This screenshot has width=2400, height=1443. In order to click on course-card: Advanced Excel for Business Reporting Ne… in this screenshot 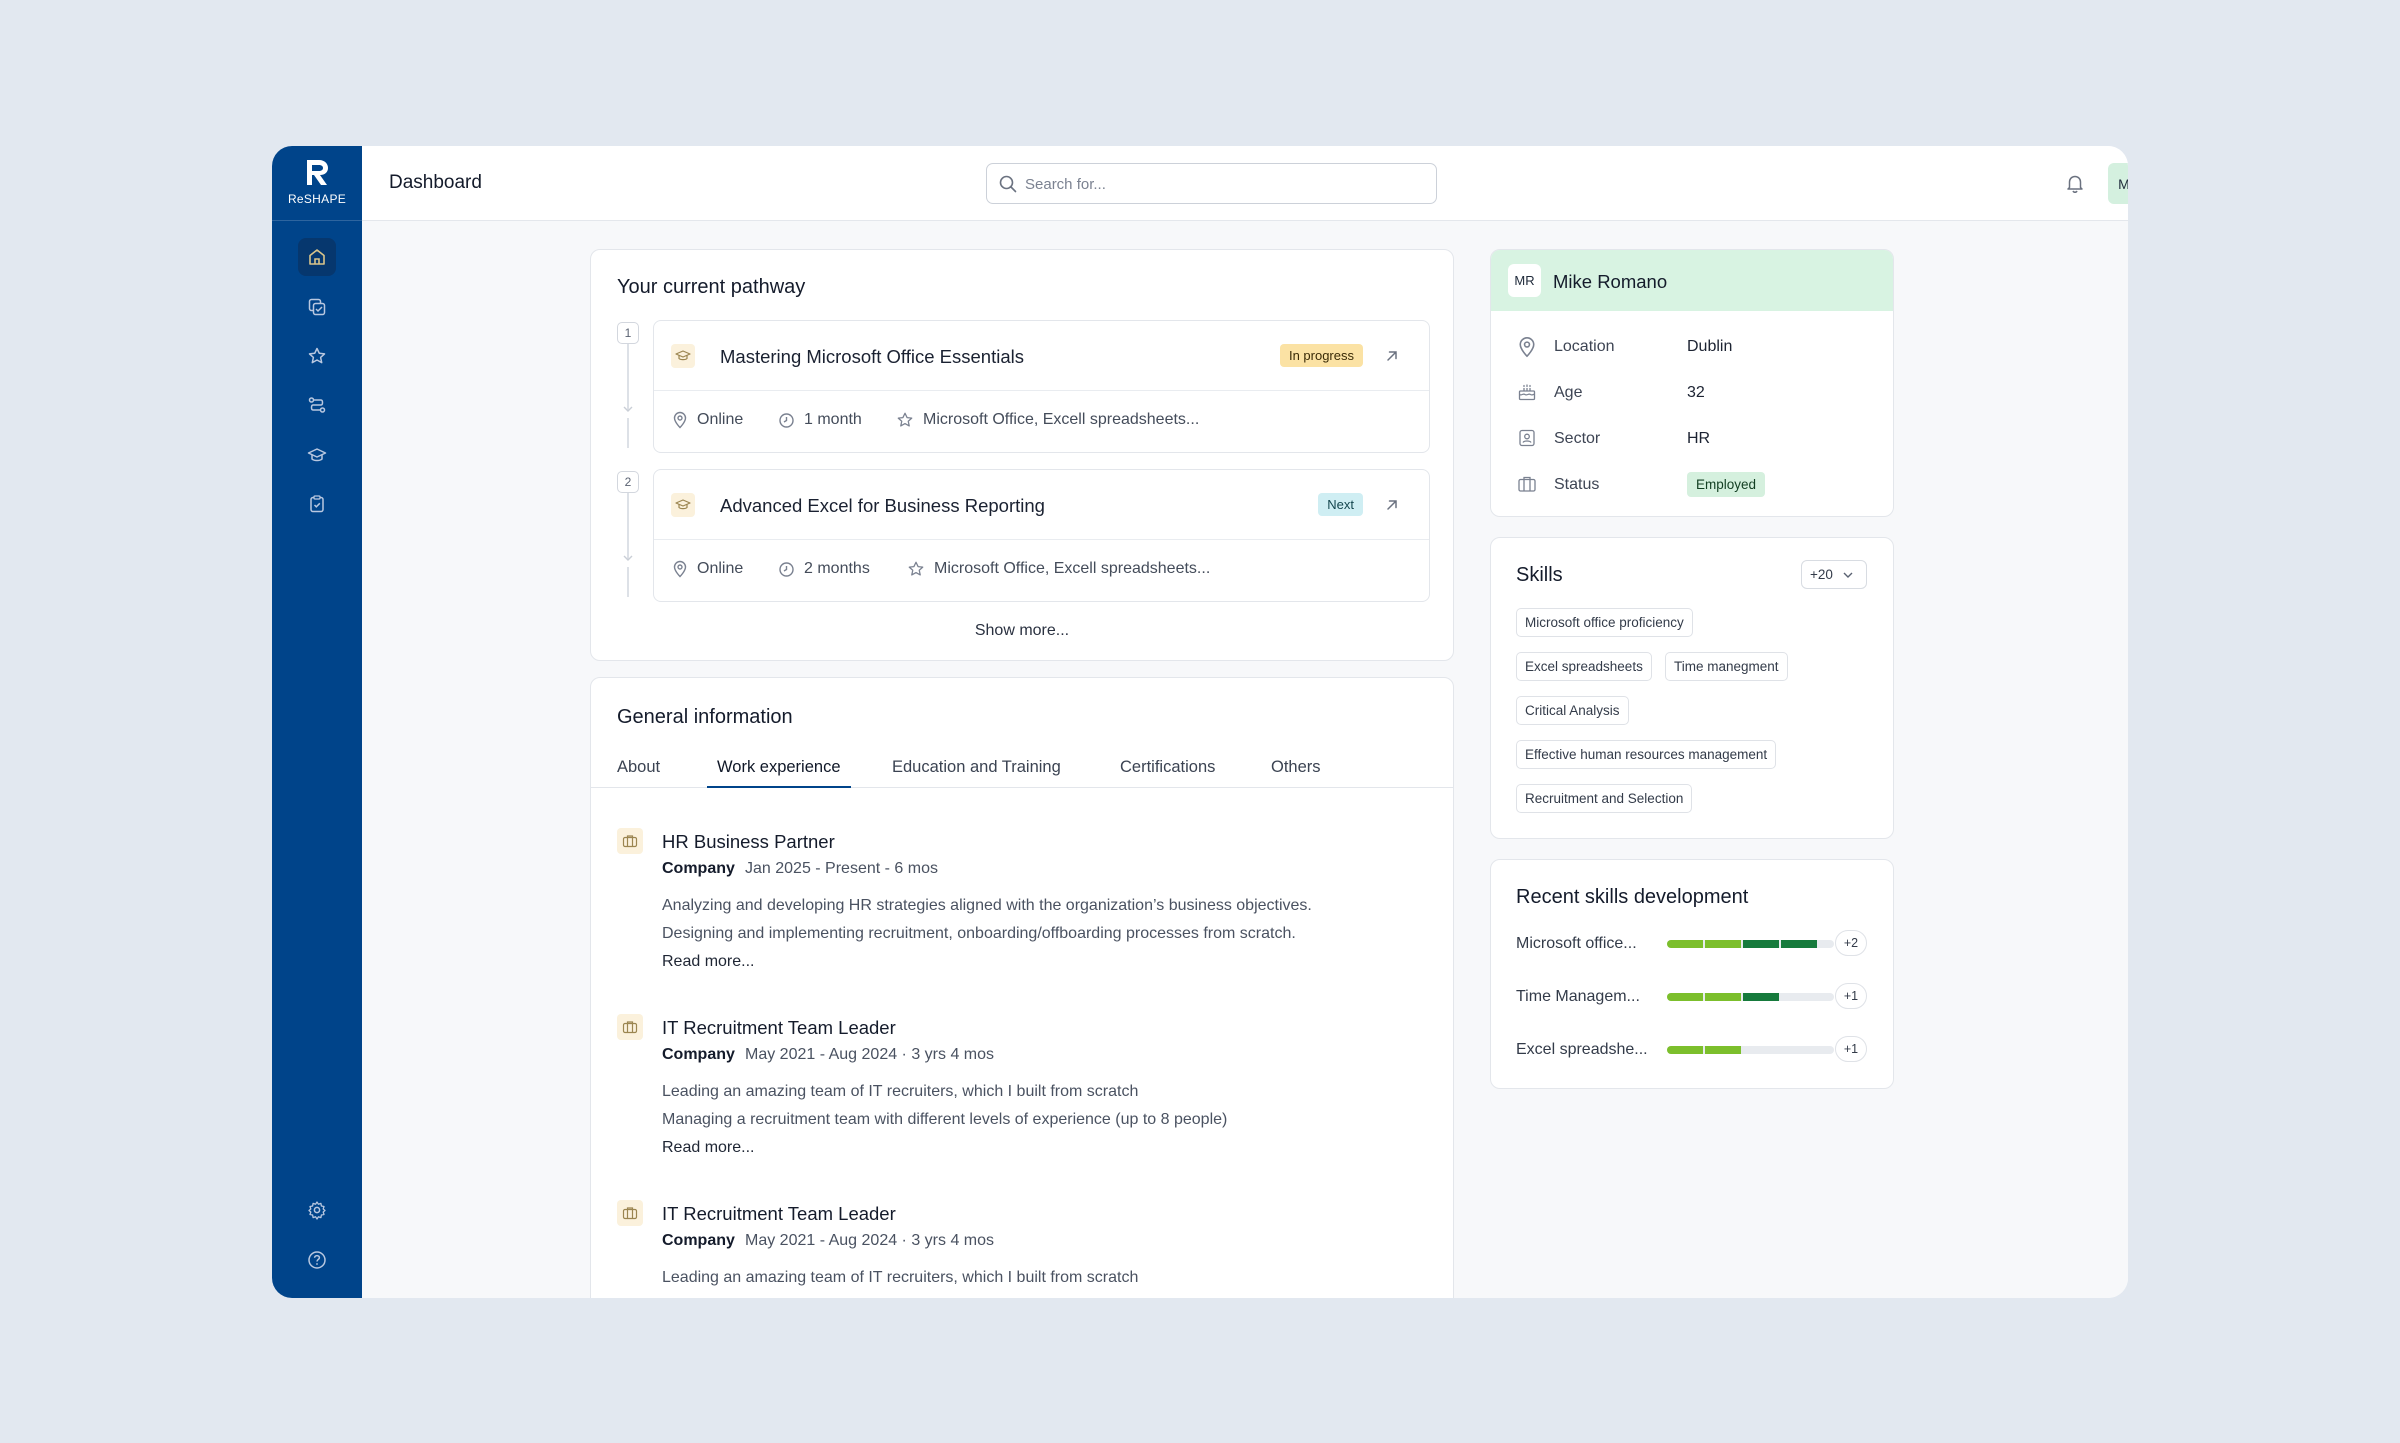, I will do `click(1041, 535)`.